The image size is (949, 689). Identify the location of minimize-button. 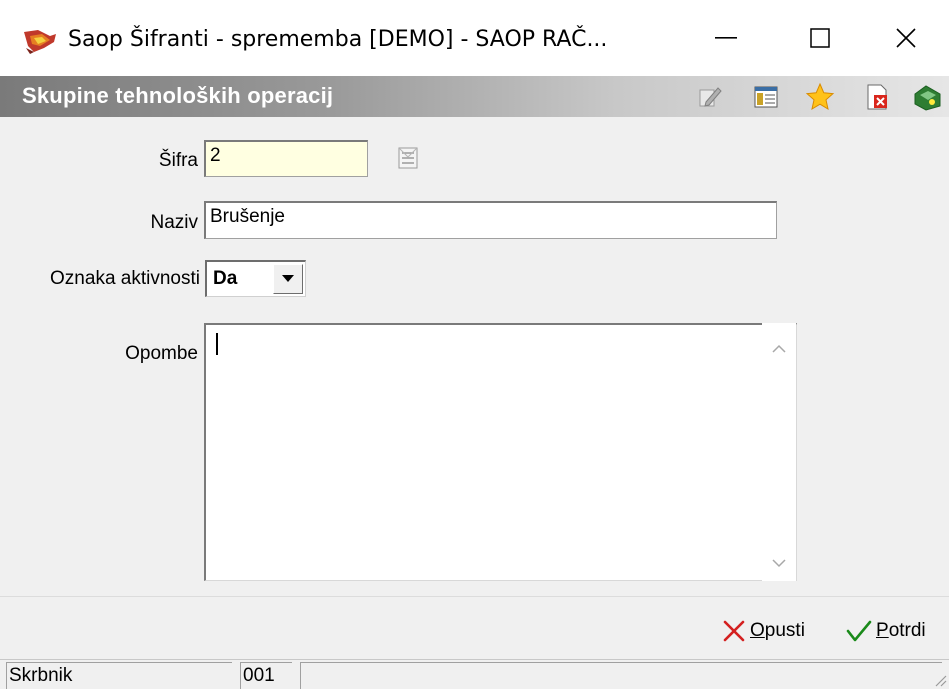
(726, 38).